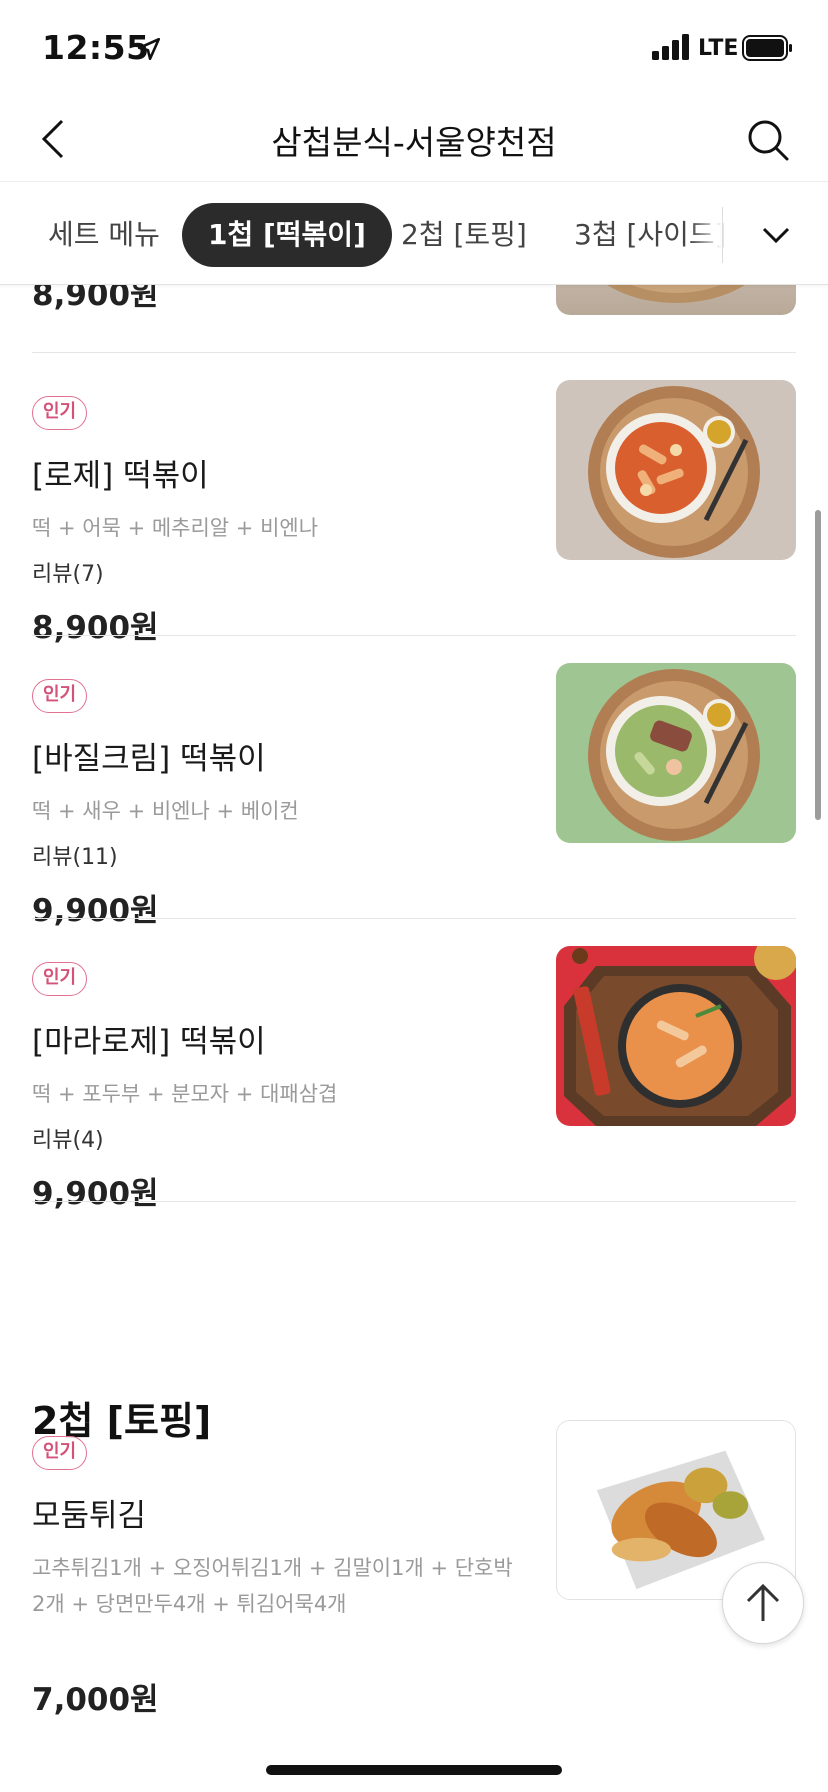 This screenshot has width=828, height=1792. What do you see at coordinates (464, 235) in the screenshot?
I see `tab-topping: 2첩 [토핑]` at bounding box center [464, 235].